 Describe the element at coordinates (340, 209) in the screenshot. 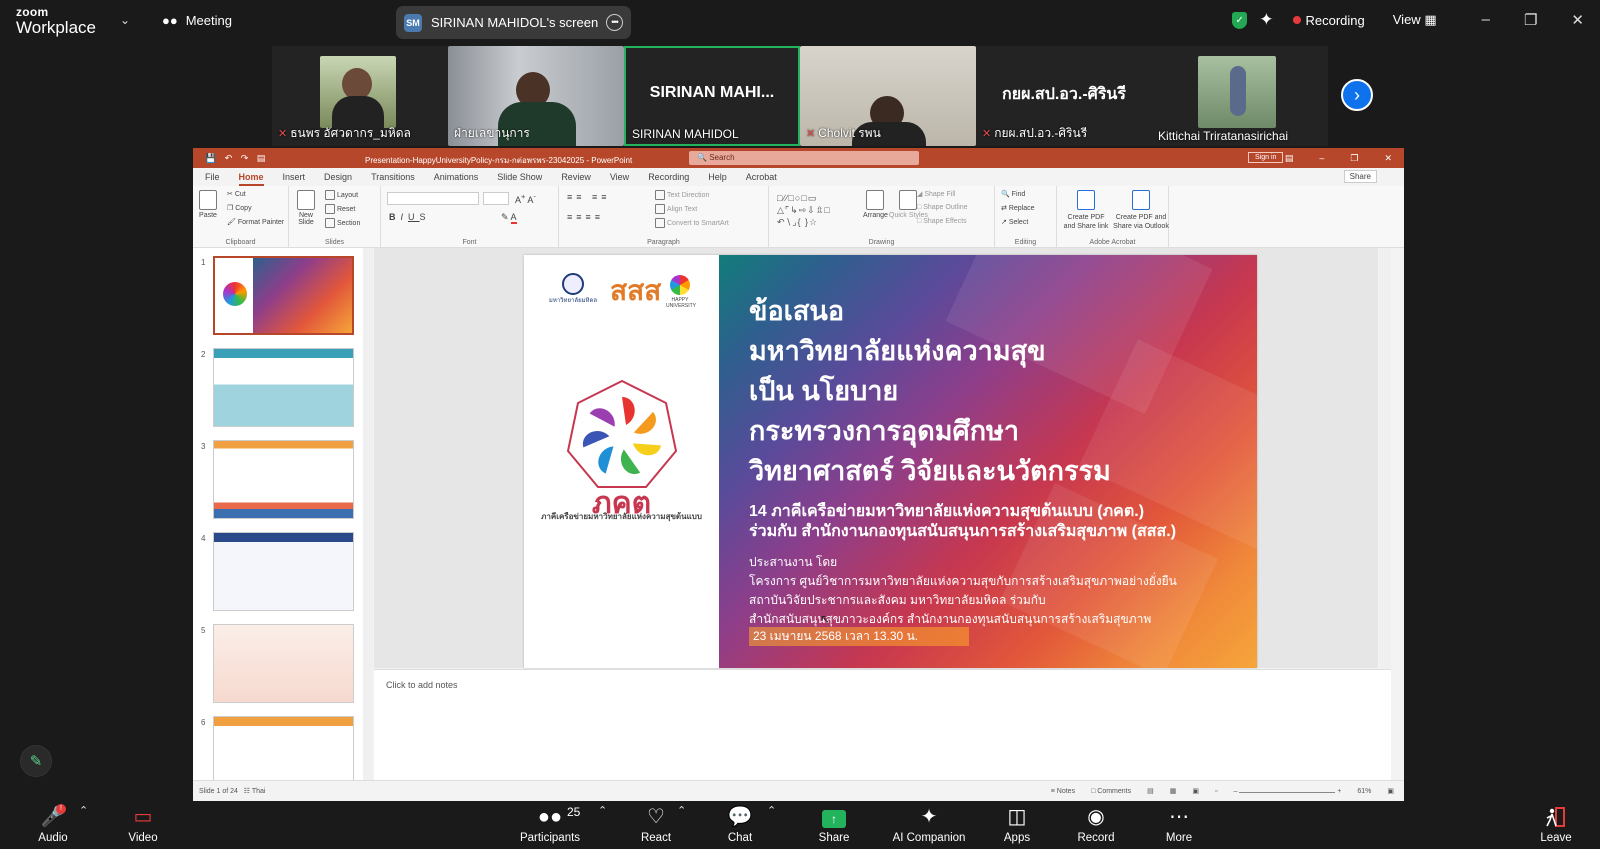

I see `reset-button: Reset` at that location.